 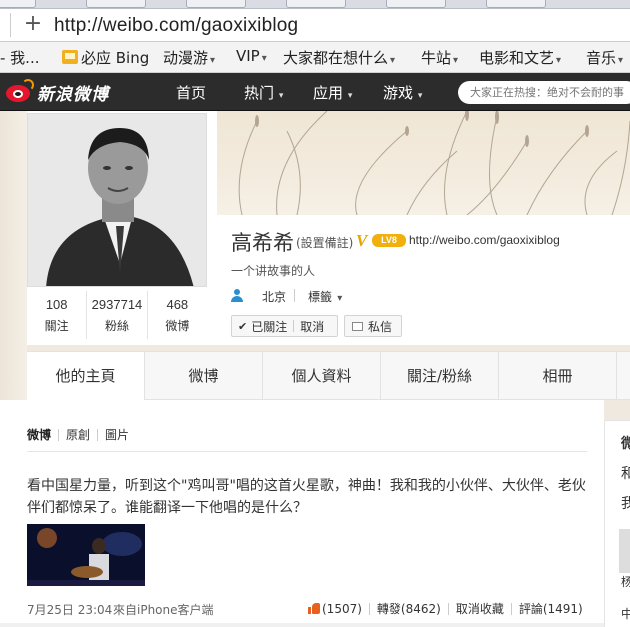 What do you see at coordinates (339, 57) in the screenshot?
I see `bookmark-trending: 大家都在想什么 ▾` at bounding box center [339, 57].